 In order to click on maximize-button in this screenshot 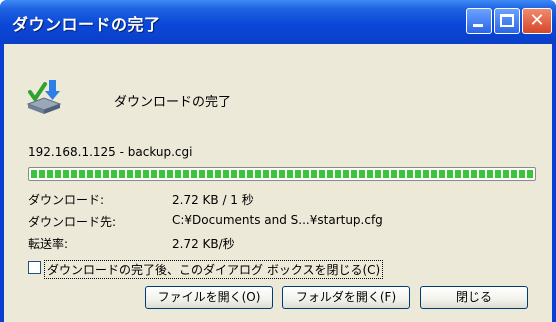, I will do `click(507, 21)`.